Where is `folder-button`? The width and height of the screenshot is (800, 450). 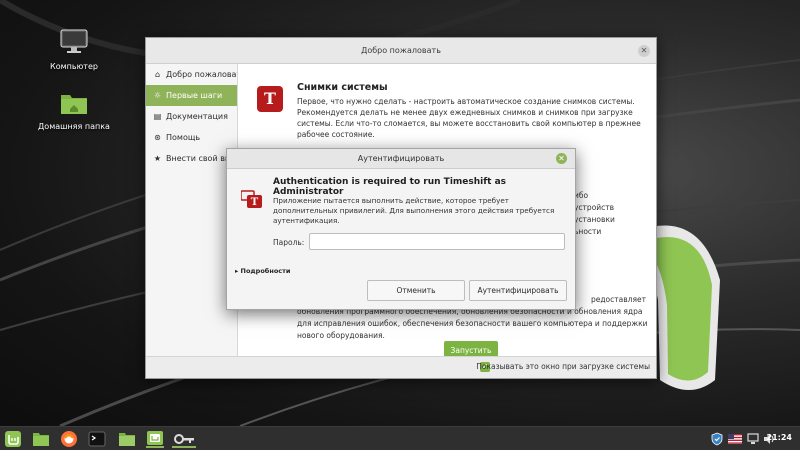
folder-button is located at coordinates (127, 439).